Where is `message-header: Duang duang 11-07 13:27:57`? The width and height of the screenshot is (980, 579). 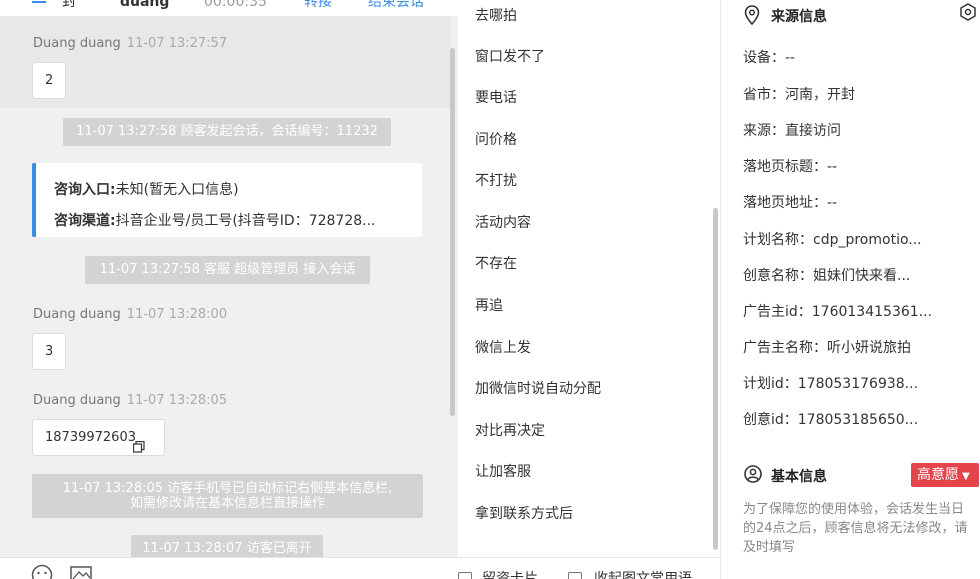 message-header: Duang duang 11-07 13:27:57 is located at coordinates (130, 43).